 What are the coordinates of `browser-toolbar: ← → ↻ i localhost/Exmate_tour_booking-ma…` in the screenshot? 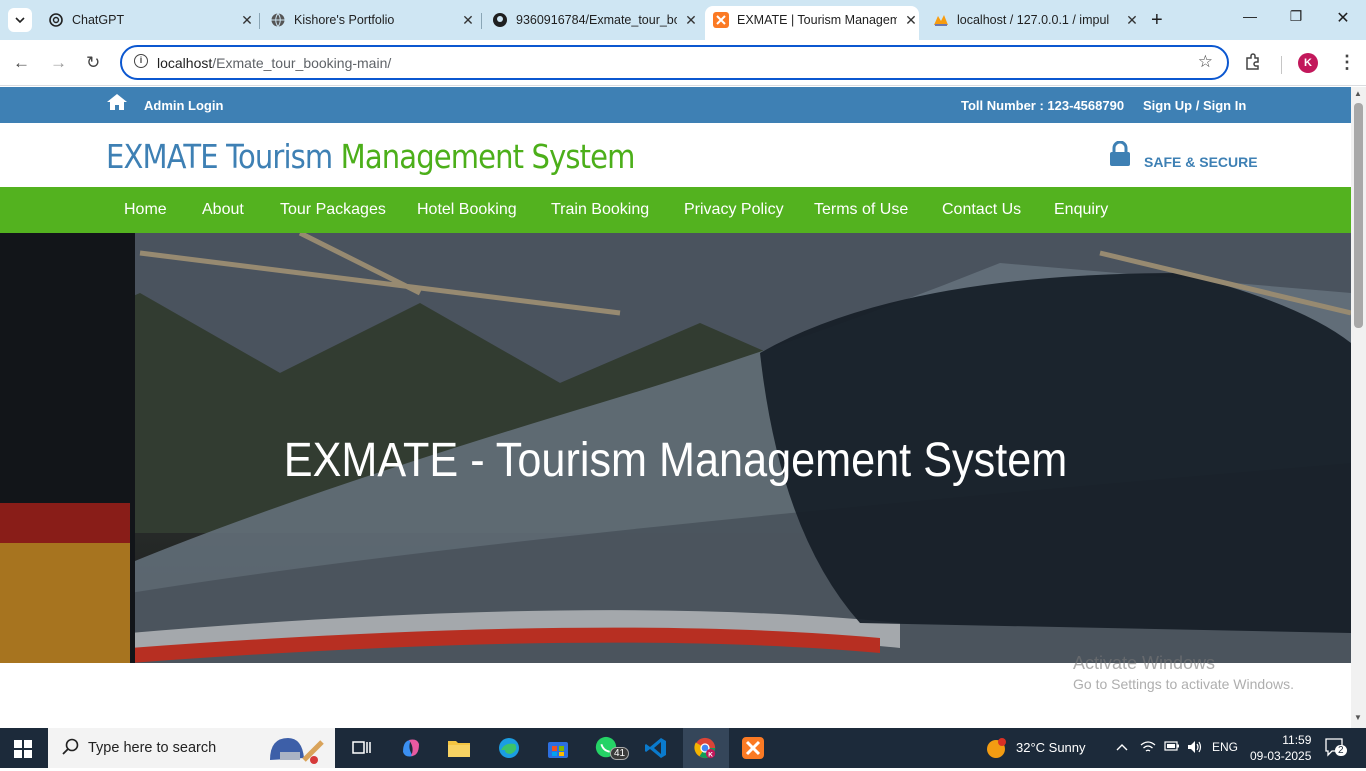 It's located at (683, 63).